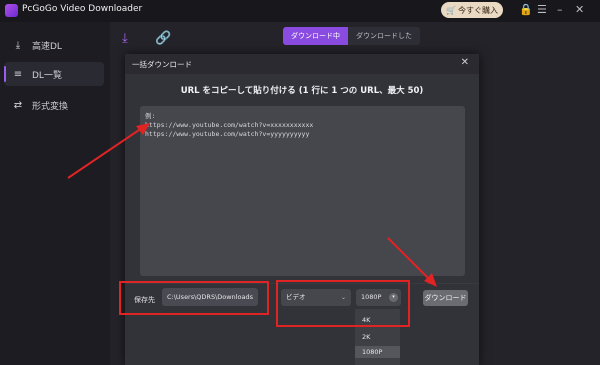 Image resolution: width=600 pixels, height=365 pixels. What do you see at coordinates (82, 9) in the screenshot?
I see `app-title: PcGoGo Video Downloader` at bounding box center [82, 9].